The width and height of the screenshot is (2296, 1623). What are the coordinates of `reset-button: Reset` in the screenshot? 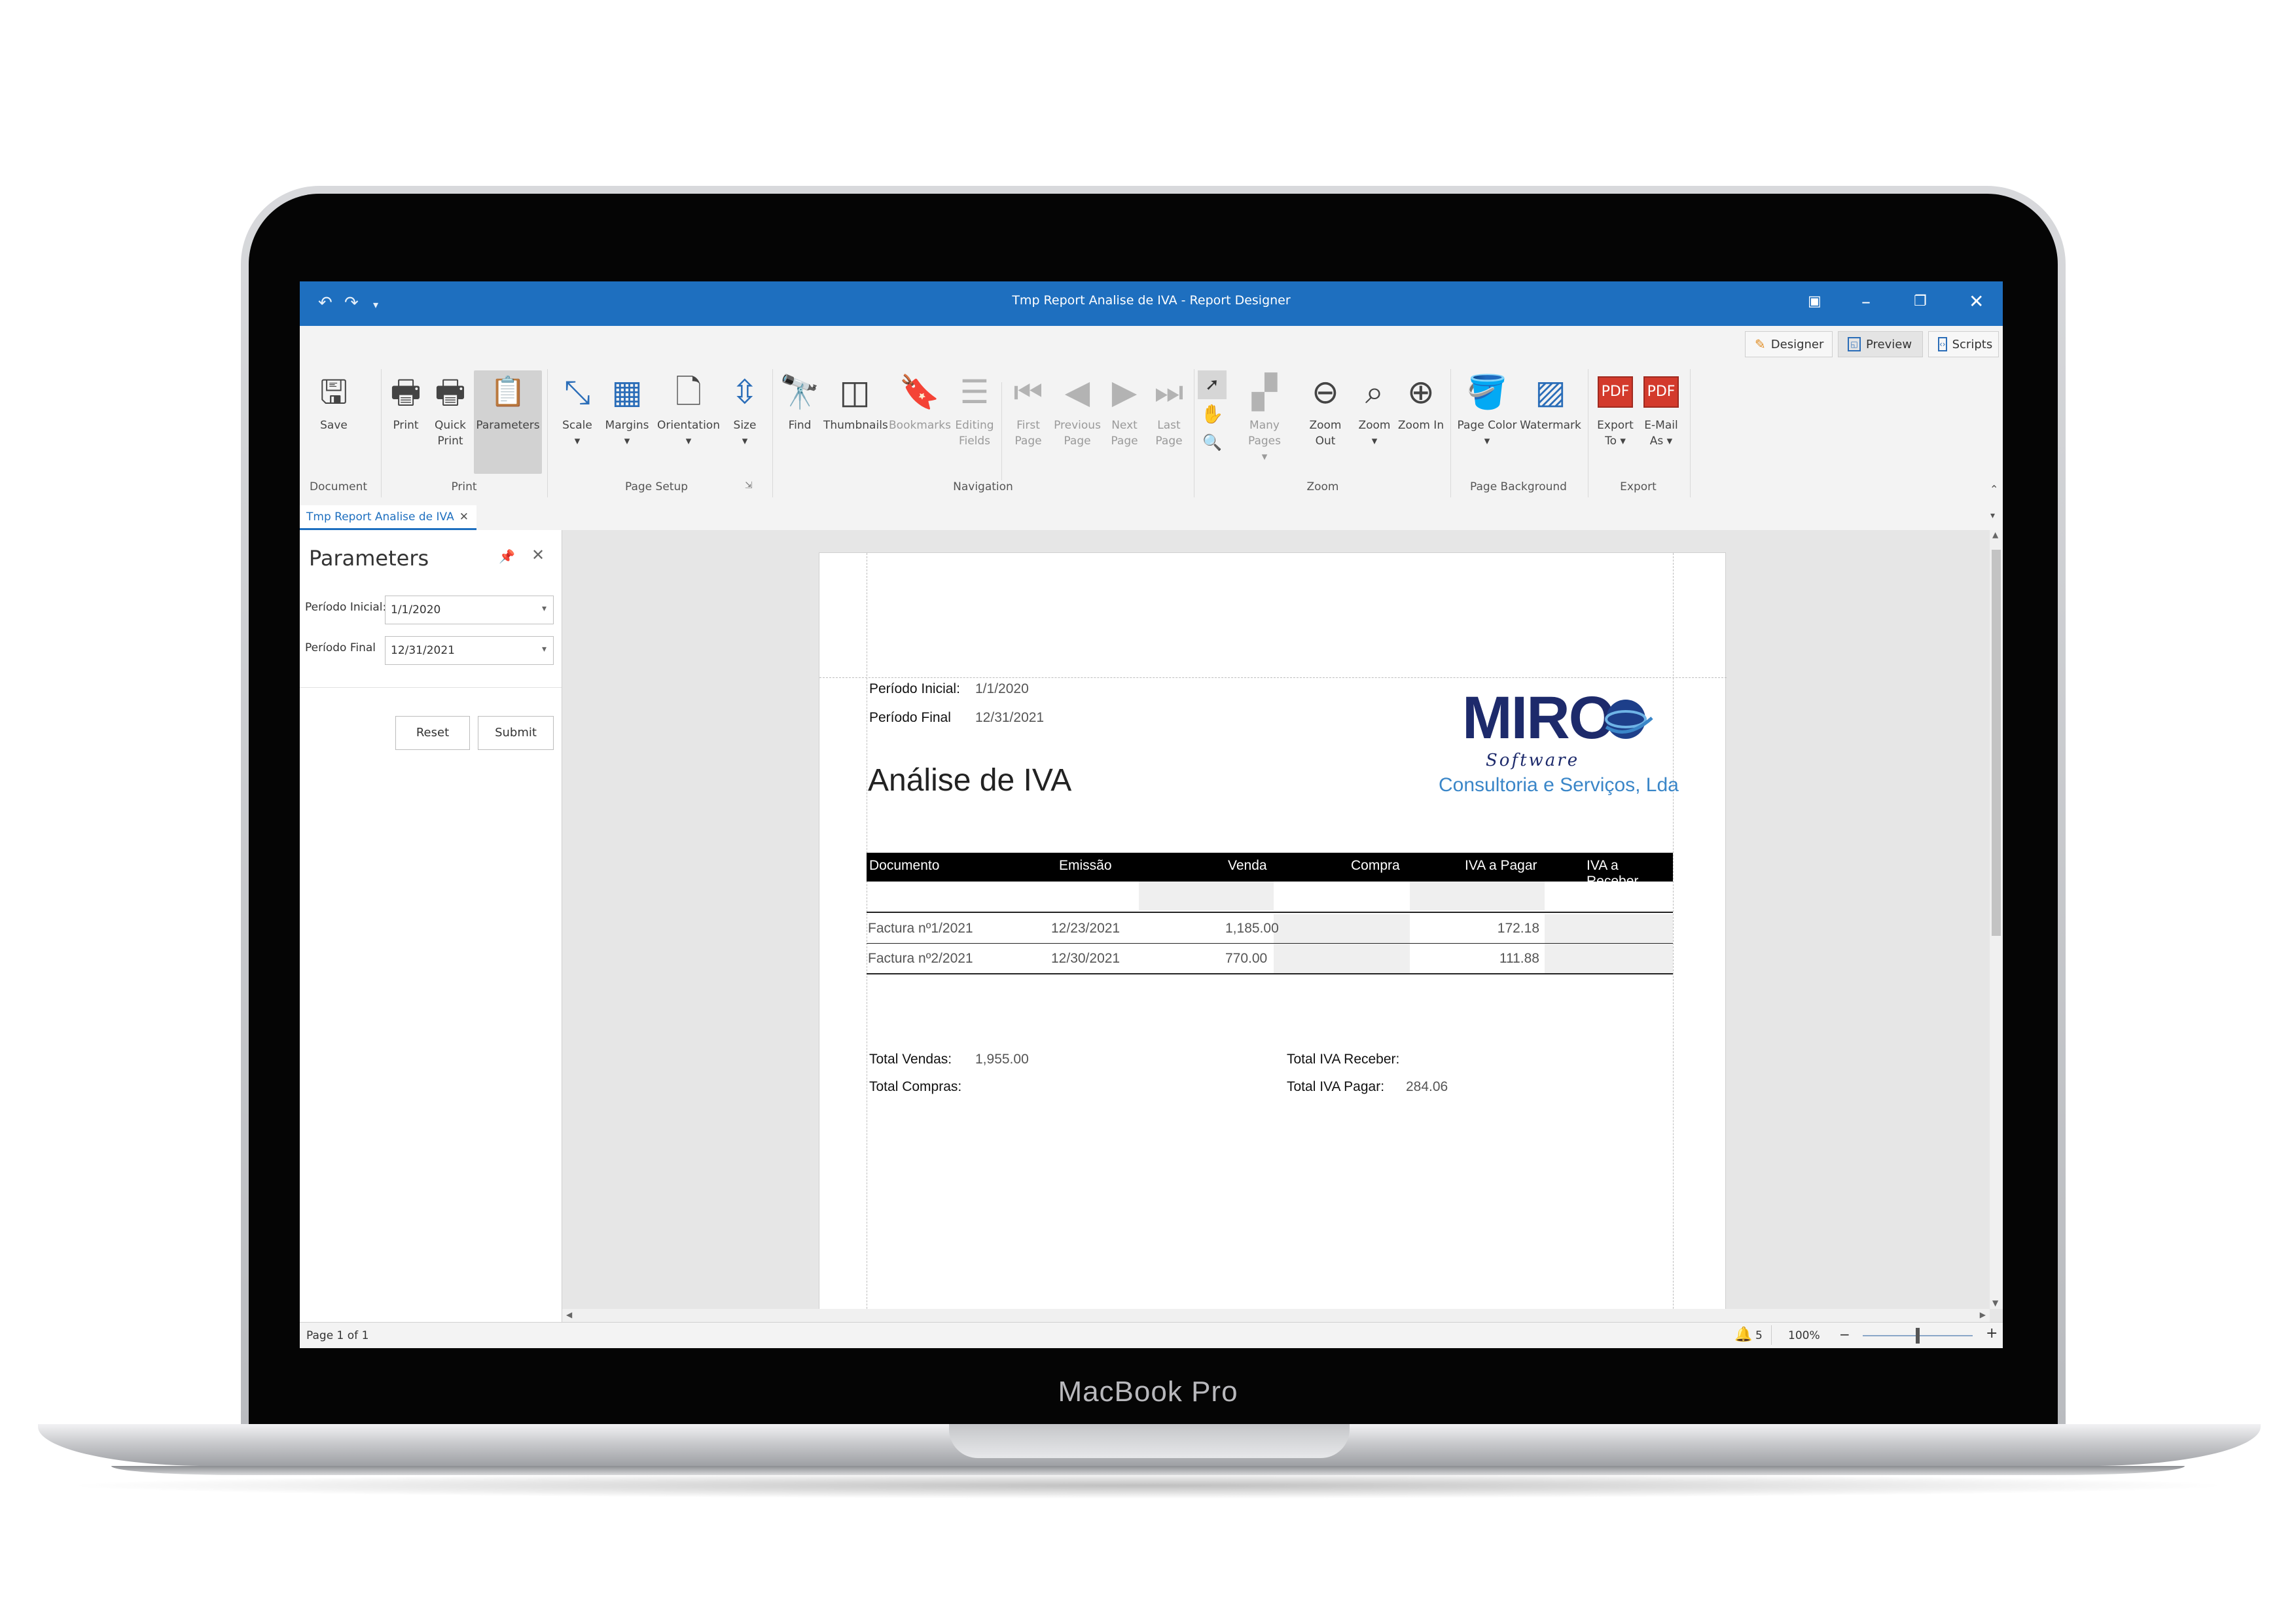 It's located at (432, 733).